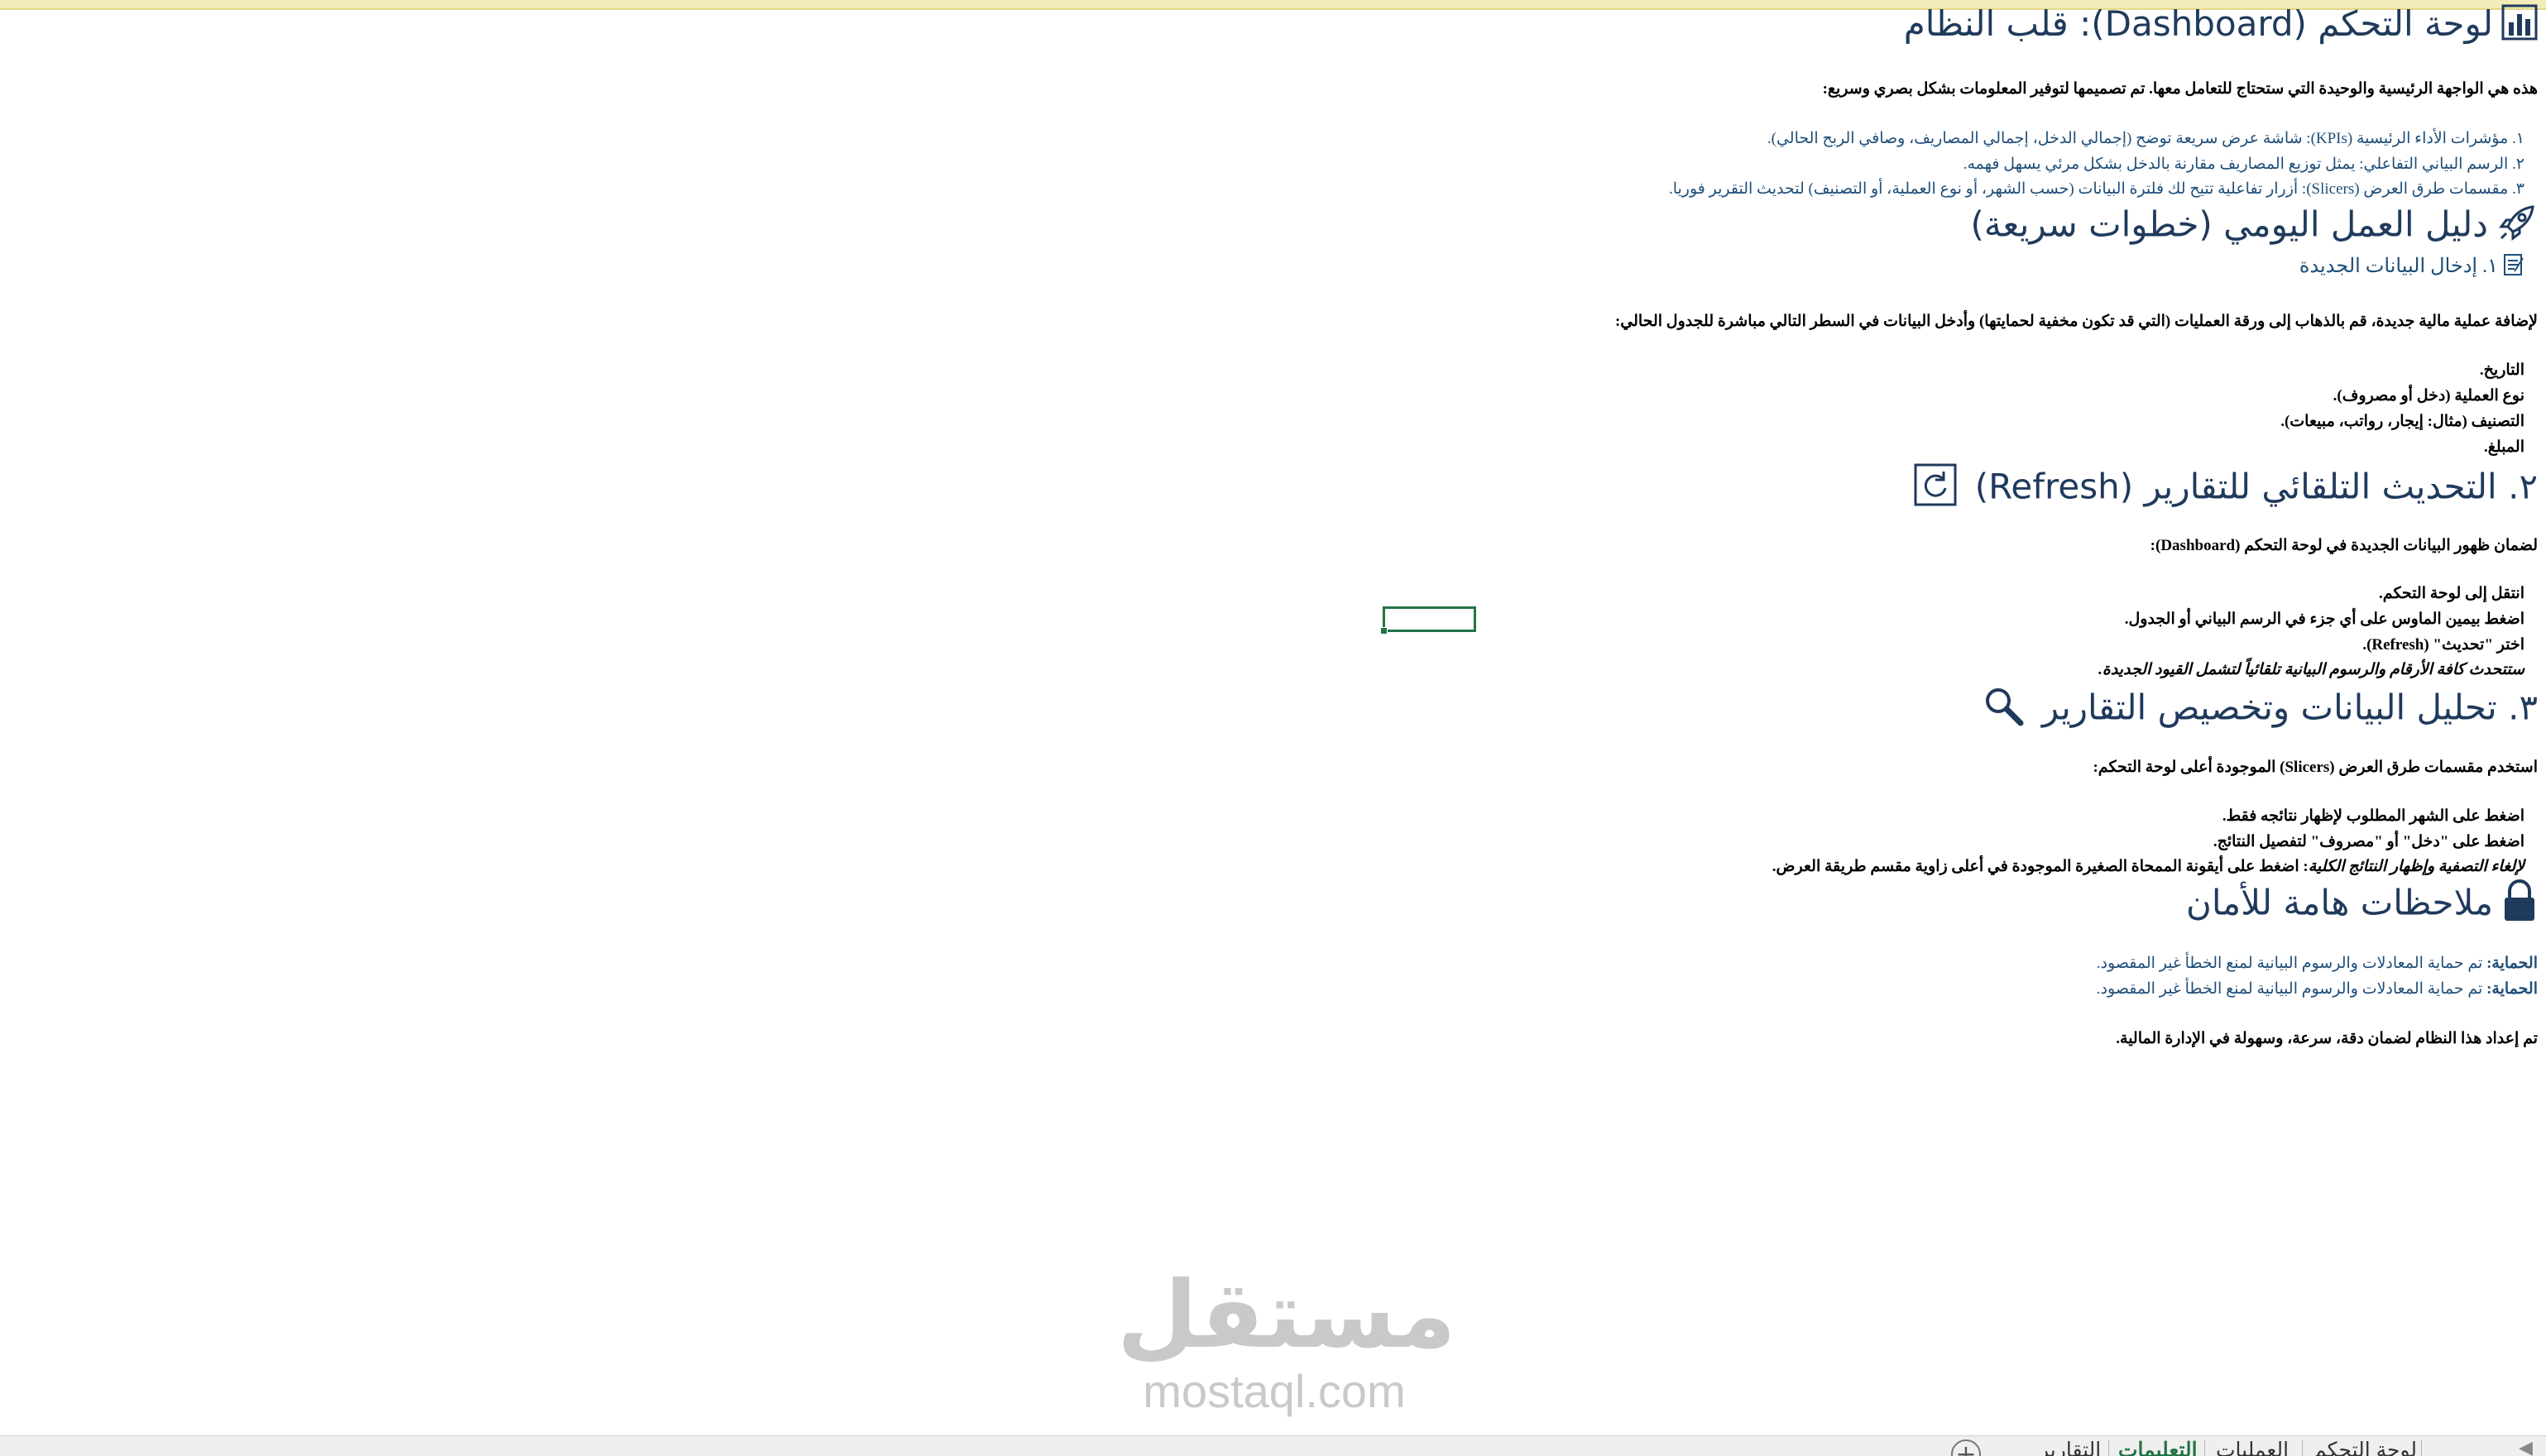 The width and height of the screenshot is (2546, 1456). Describe the element at coordinates (2339, 902) in the screenshot. I see `security-title: ملاحظات هامة للأمان` at that location.